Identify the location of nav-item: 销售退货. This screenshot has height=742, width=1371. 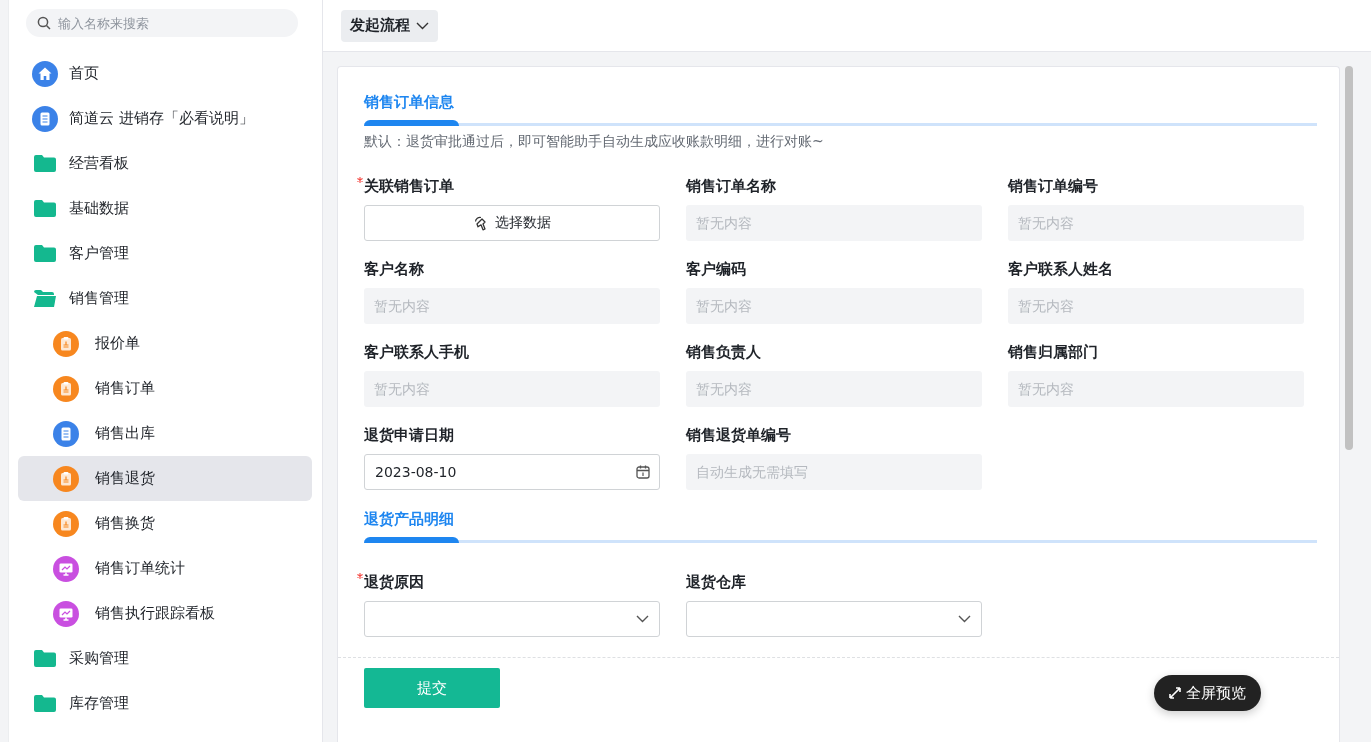
(165, 478).